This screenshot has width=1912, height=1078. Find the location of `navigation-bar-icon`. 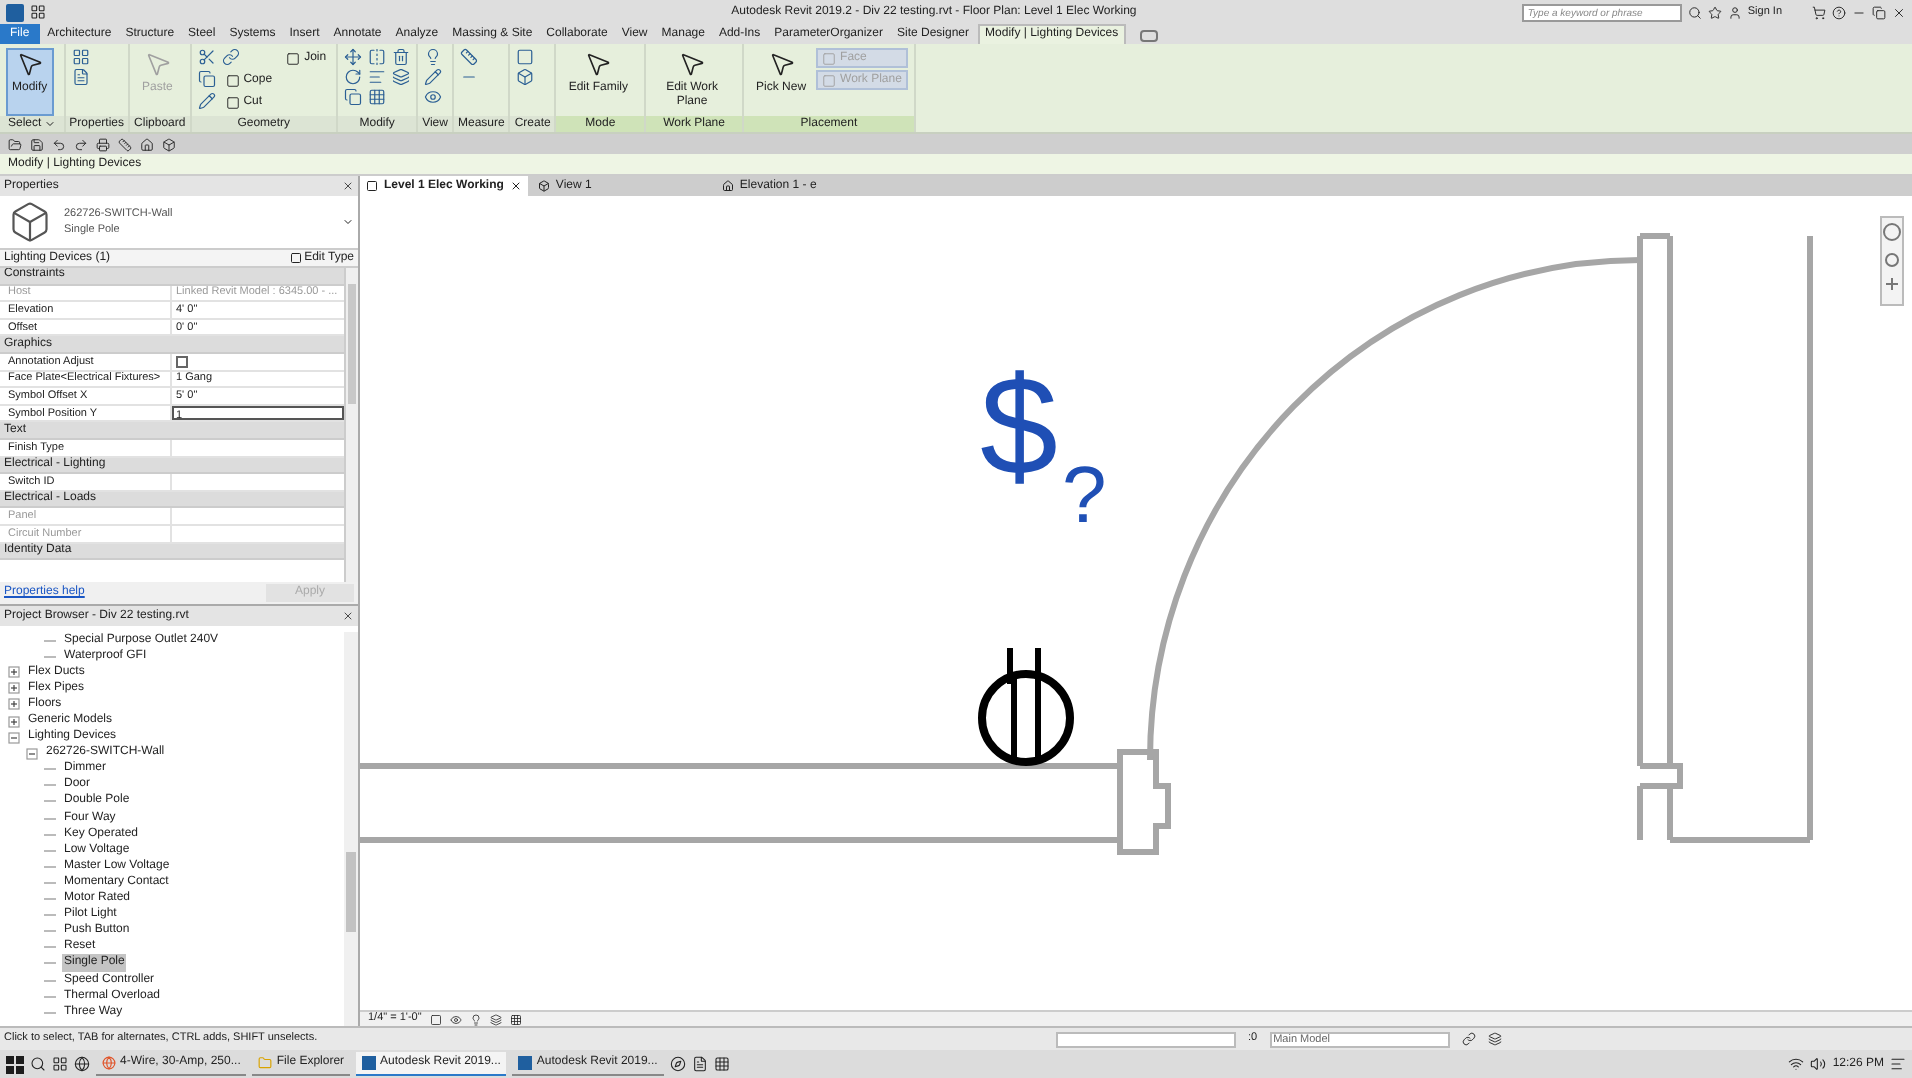

navigation-bar-icon is located at coordinates (1892, 261).